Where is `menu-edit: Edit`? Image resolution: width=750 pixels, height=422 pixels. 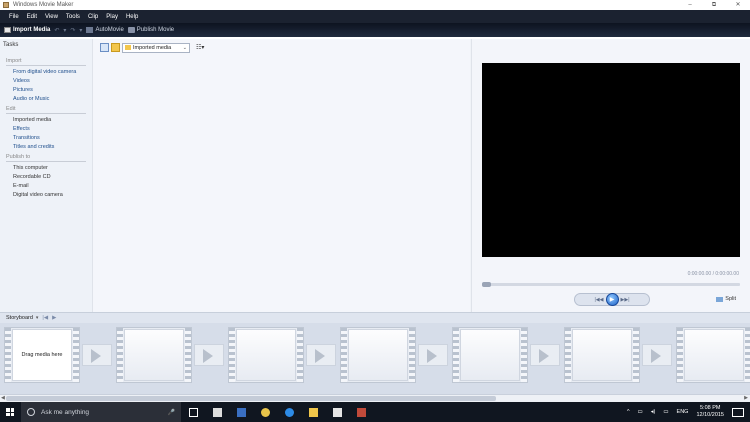
menu-edit: Edit is located at coordinates (32, 17).